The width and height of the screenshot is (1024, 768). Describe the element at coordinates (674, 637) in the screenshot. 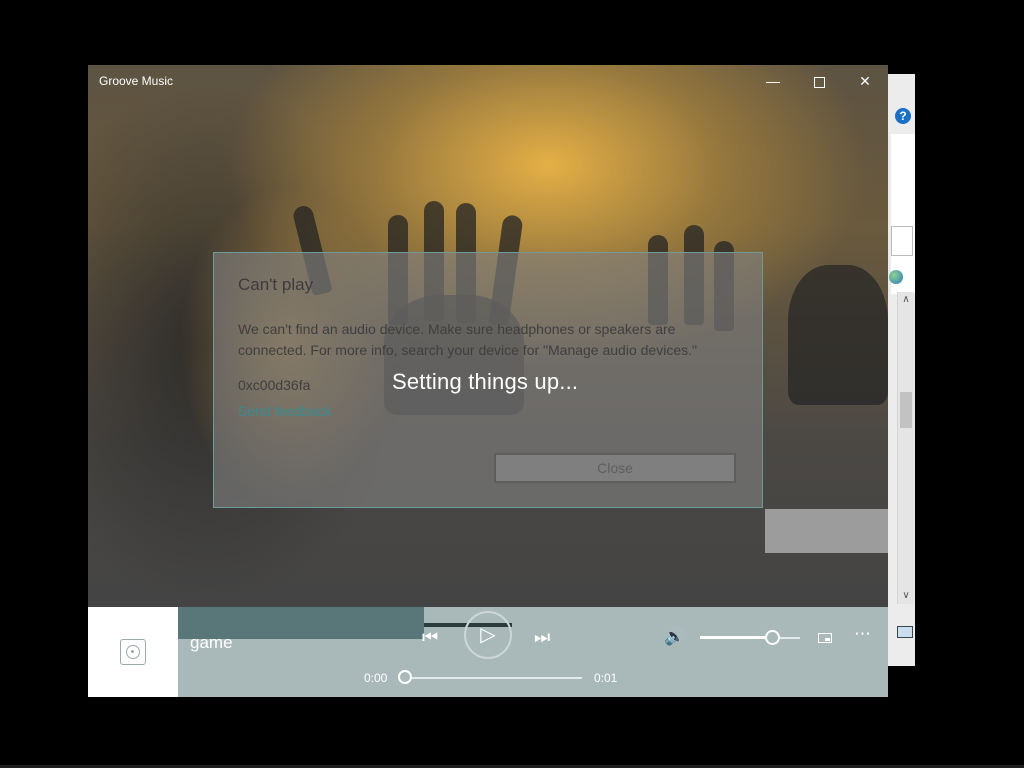

I see `volume-icon: 🔊` at that location.